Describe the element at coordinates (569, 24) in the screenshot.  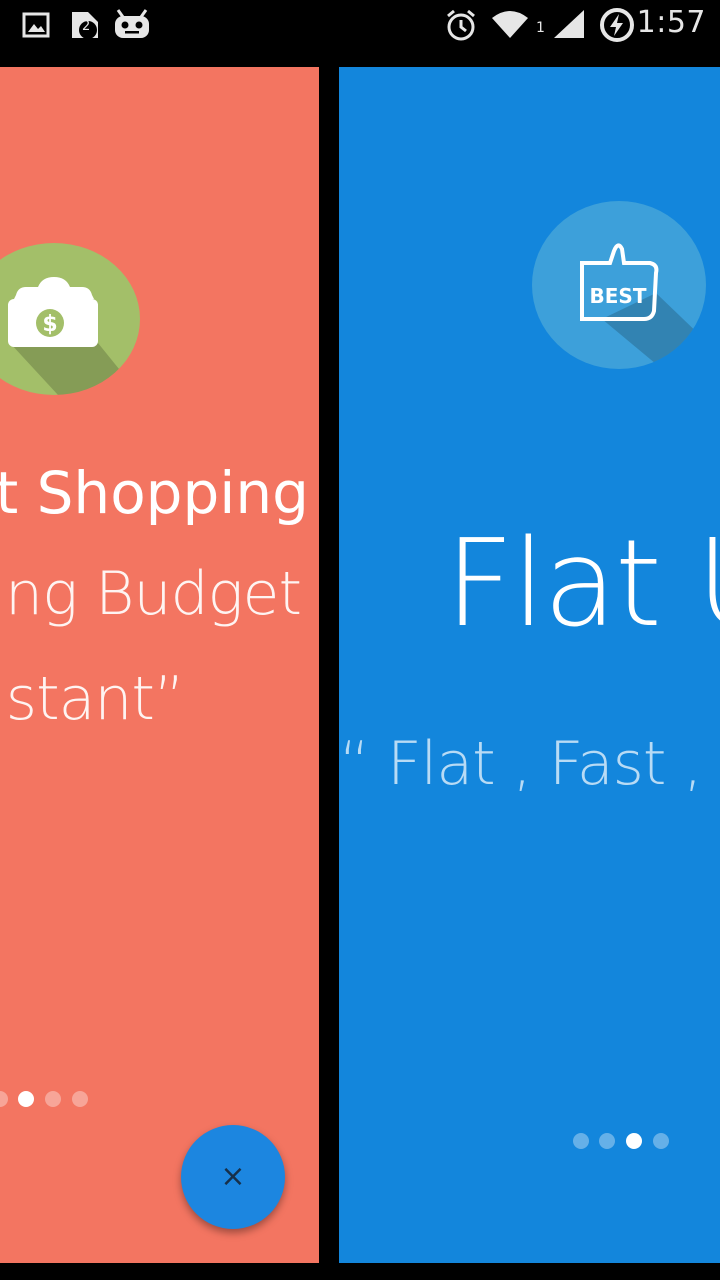
I see `signal-icon` at that location.